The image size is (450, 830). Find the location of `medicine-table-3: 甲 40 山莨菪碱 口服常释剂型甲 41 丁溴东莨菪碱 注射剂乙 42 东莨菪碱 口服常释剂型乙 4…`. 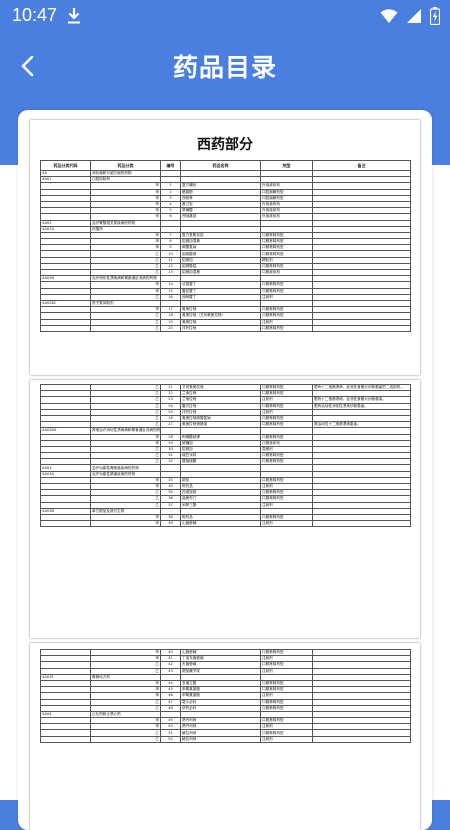

medicine-table-3: 甲 40 山莨菪碱 口服常释剂型甲 41 丁溴东莨菪碱 注射剂乙 42 东莨菪碱 口服常释剂型乙 4… is located at coordinates (225, 695).